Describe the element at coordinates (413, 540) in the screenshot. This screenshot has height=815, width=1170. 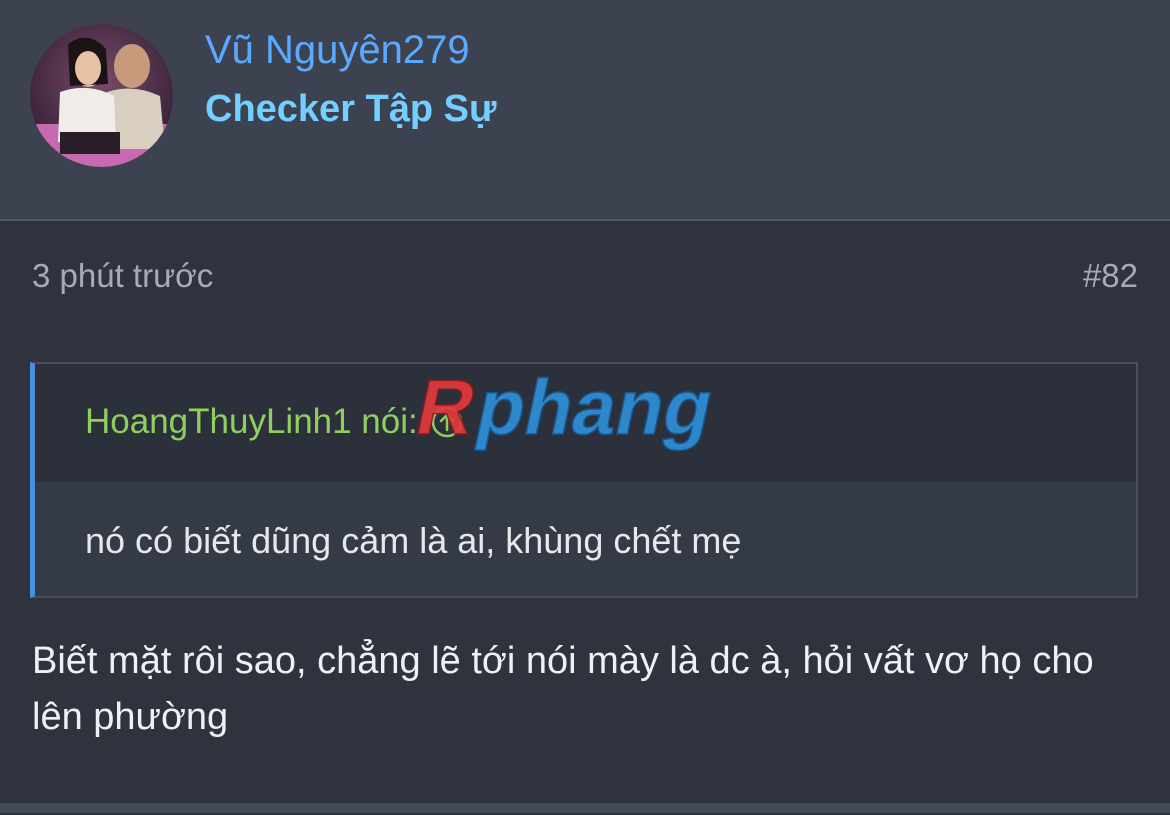
I see `quote-text: nó có biết dũng cảm là ai, khùng chết mẹ` at that location.